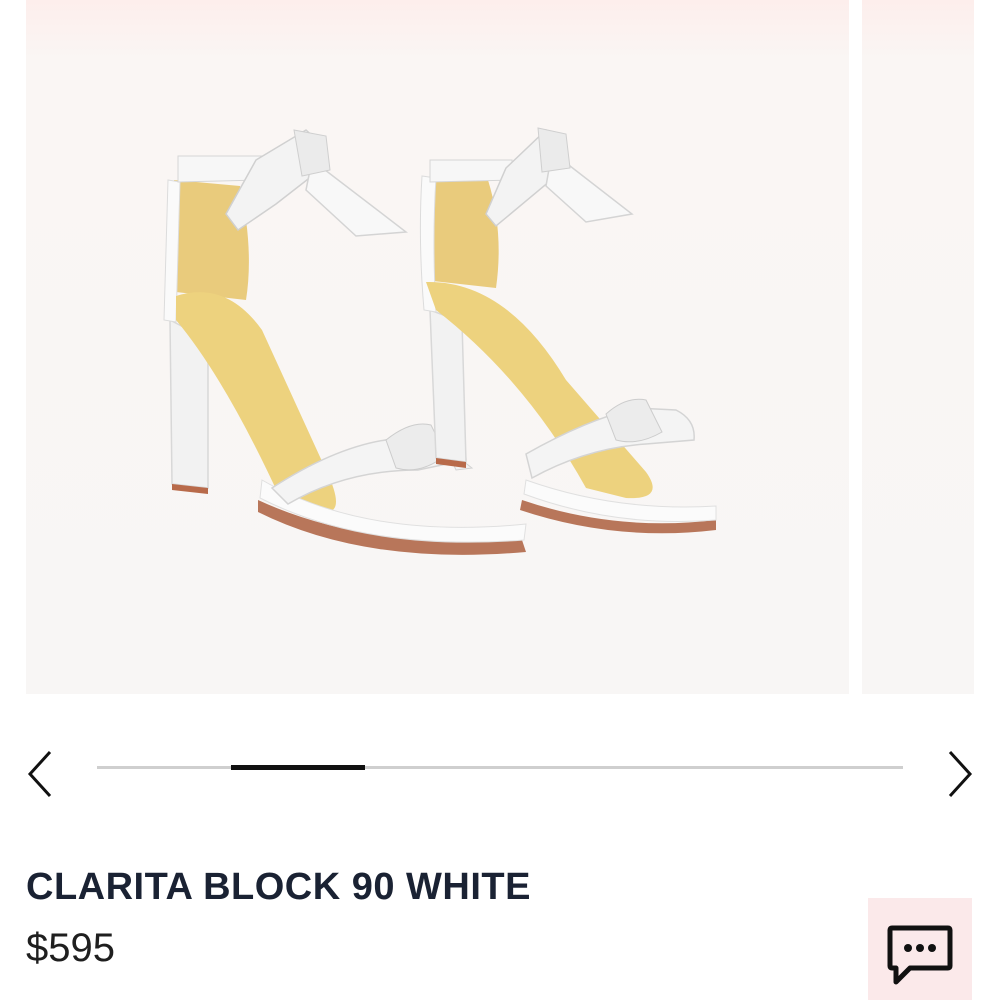 The image size is (1000, 1000). I want to click on product-title: CLARITA BLOCK 90 WHITE, so click(278, 887).